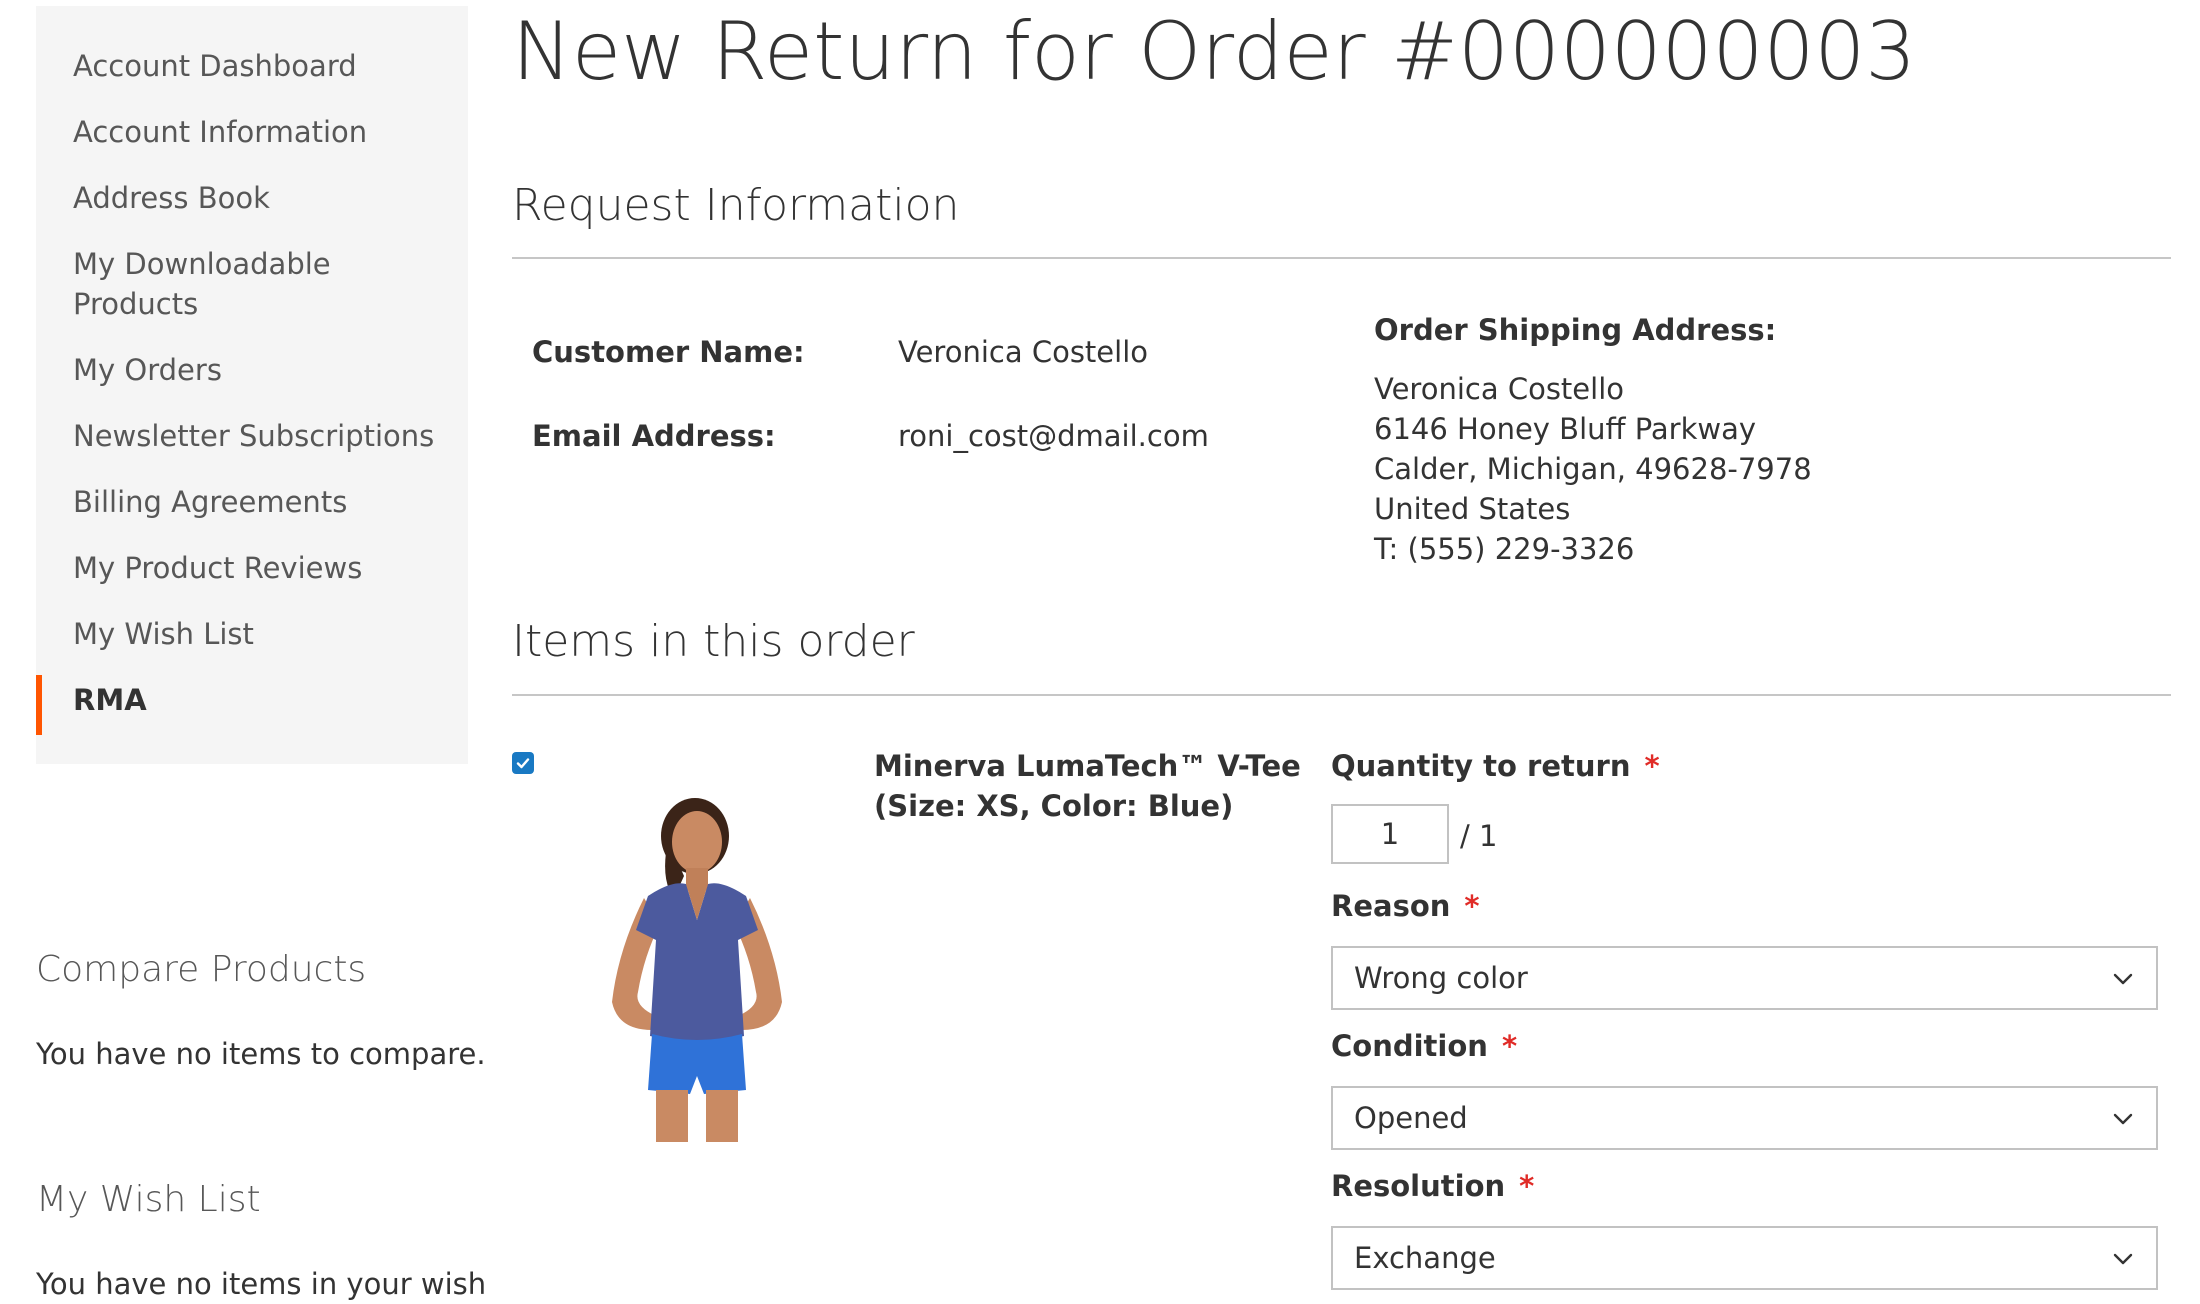 The height and width of the screenshot is (1304, 2200). Describe the element at coordinates (668, 352) in the screenshot. I see `customer-name-label: Customer Name:` at that location.